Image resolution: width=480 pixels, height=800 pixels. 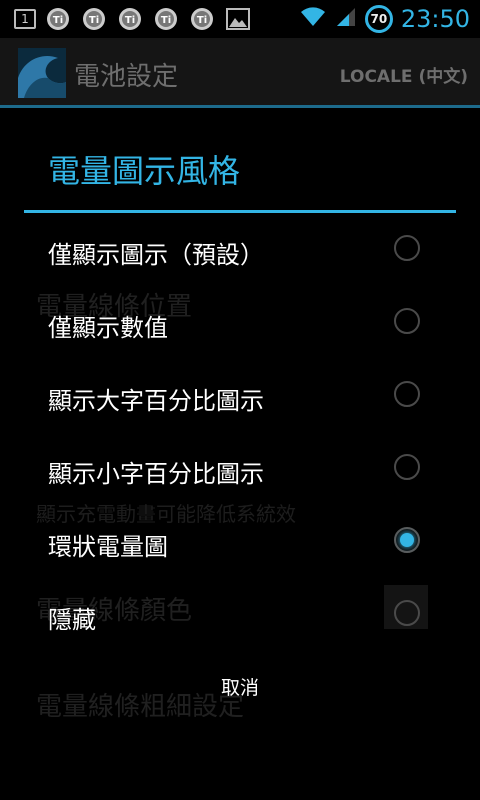 What do you see at coordinates (25, 19) in the screenshot?
I see `notification-count-icon: 1` at bounding box center [25, 19].